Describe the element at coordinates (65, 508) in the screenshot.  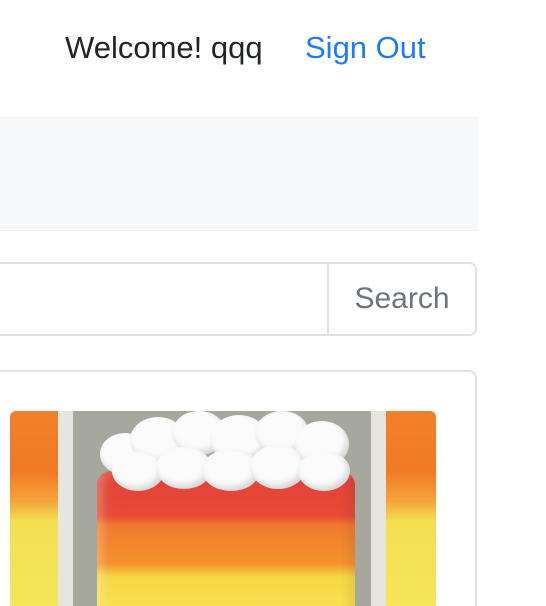
I see `cake-image-frame-left` at that location.